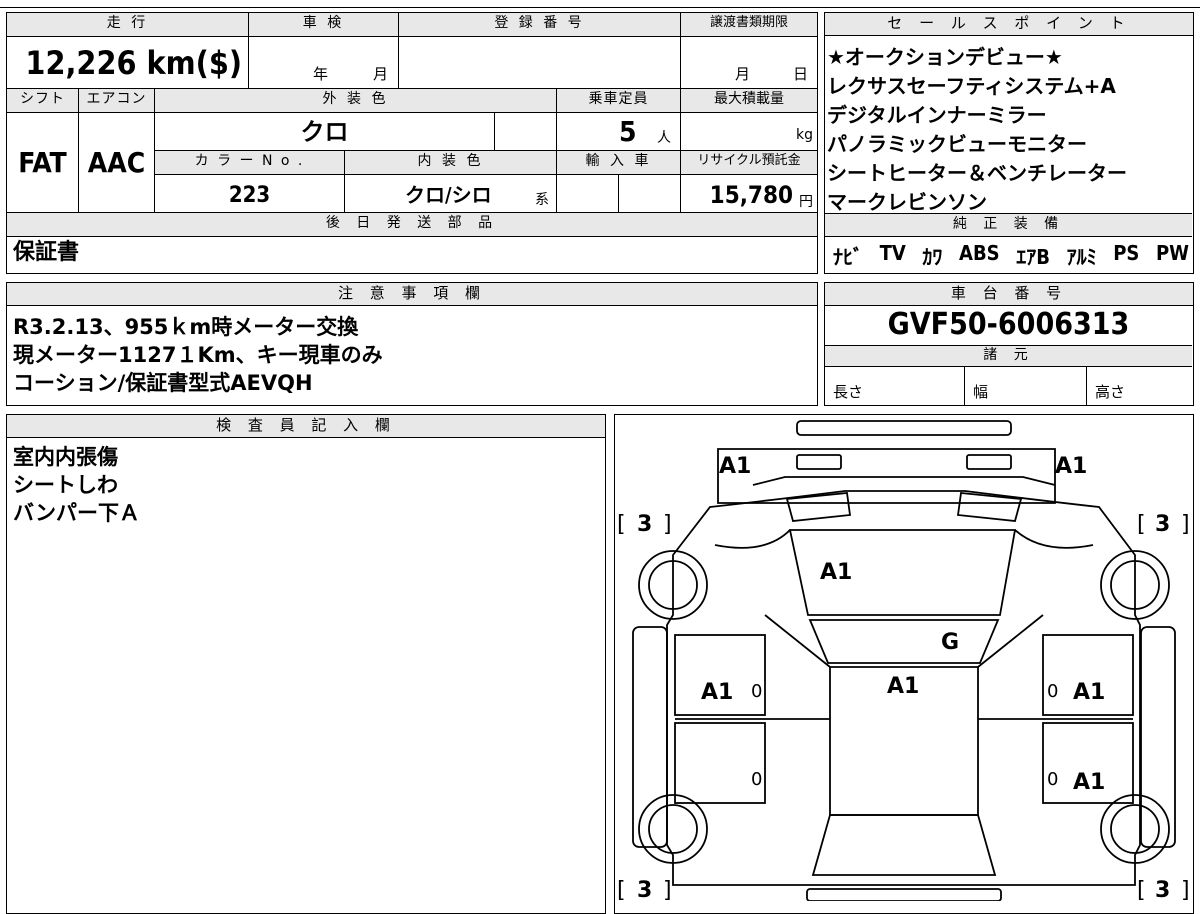 The height and width of the screenshot is (914, 1200). Describe the element at coordinates (667, 524) in the screenshot. I see `tire-bracket-front-left-close: ]` at that location.